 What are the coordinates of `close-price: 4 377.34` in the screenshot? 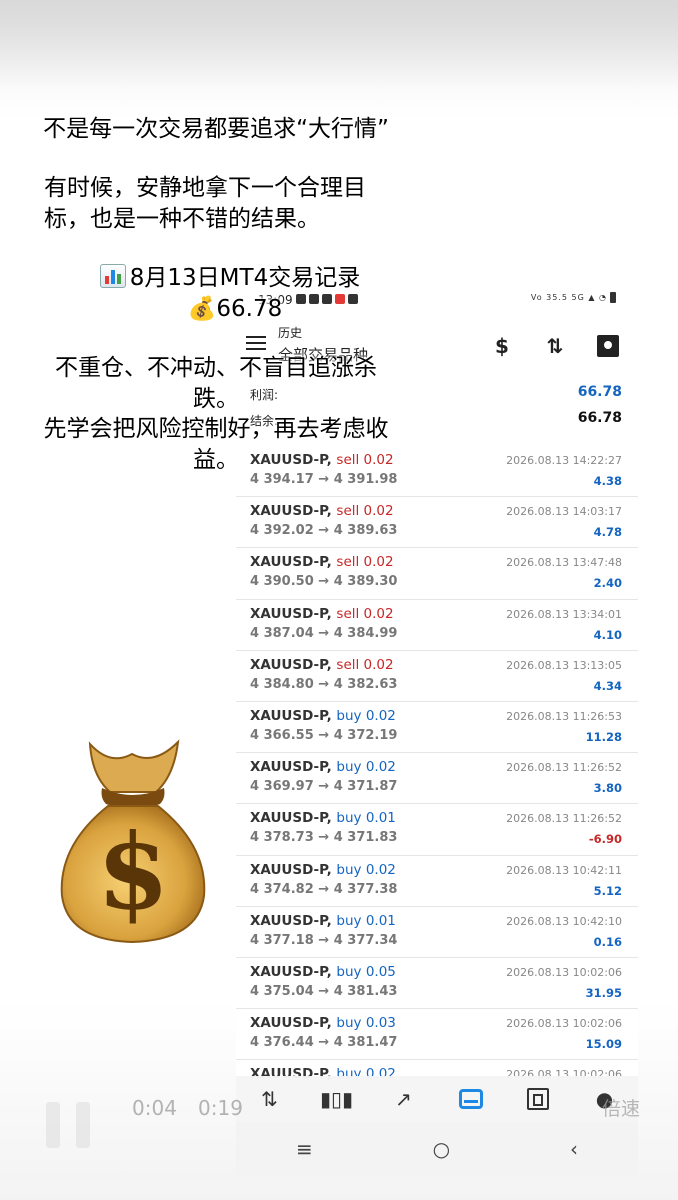 It's located at (365, 940).